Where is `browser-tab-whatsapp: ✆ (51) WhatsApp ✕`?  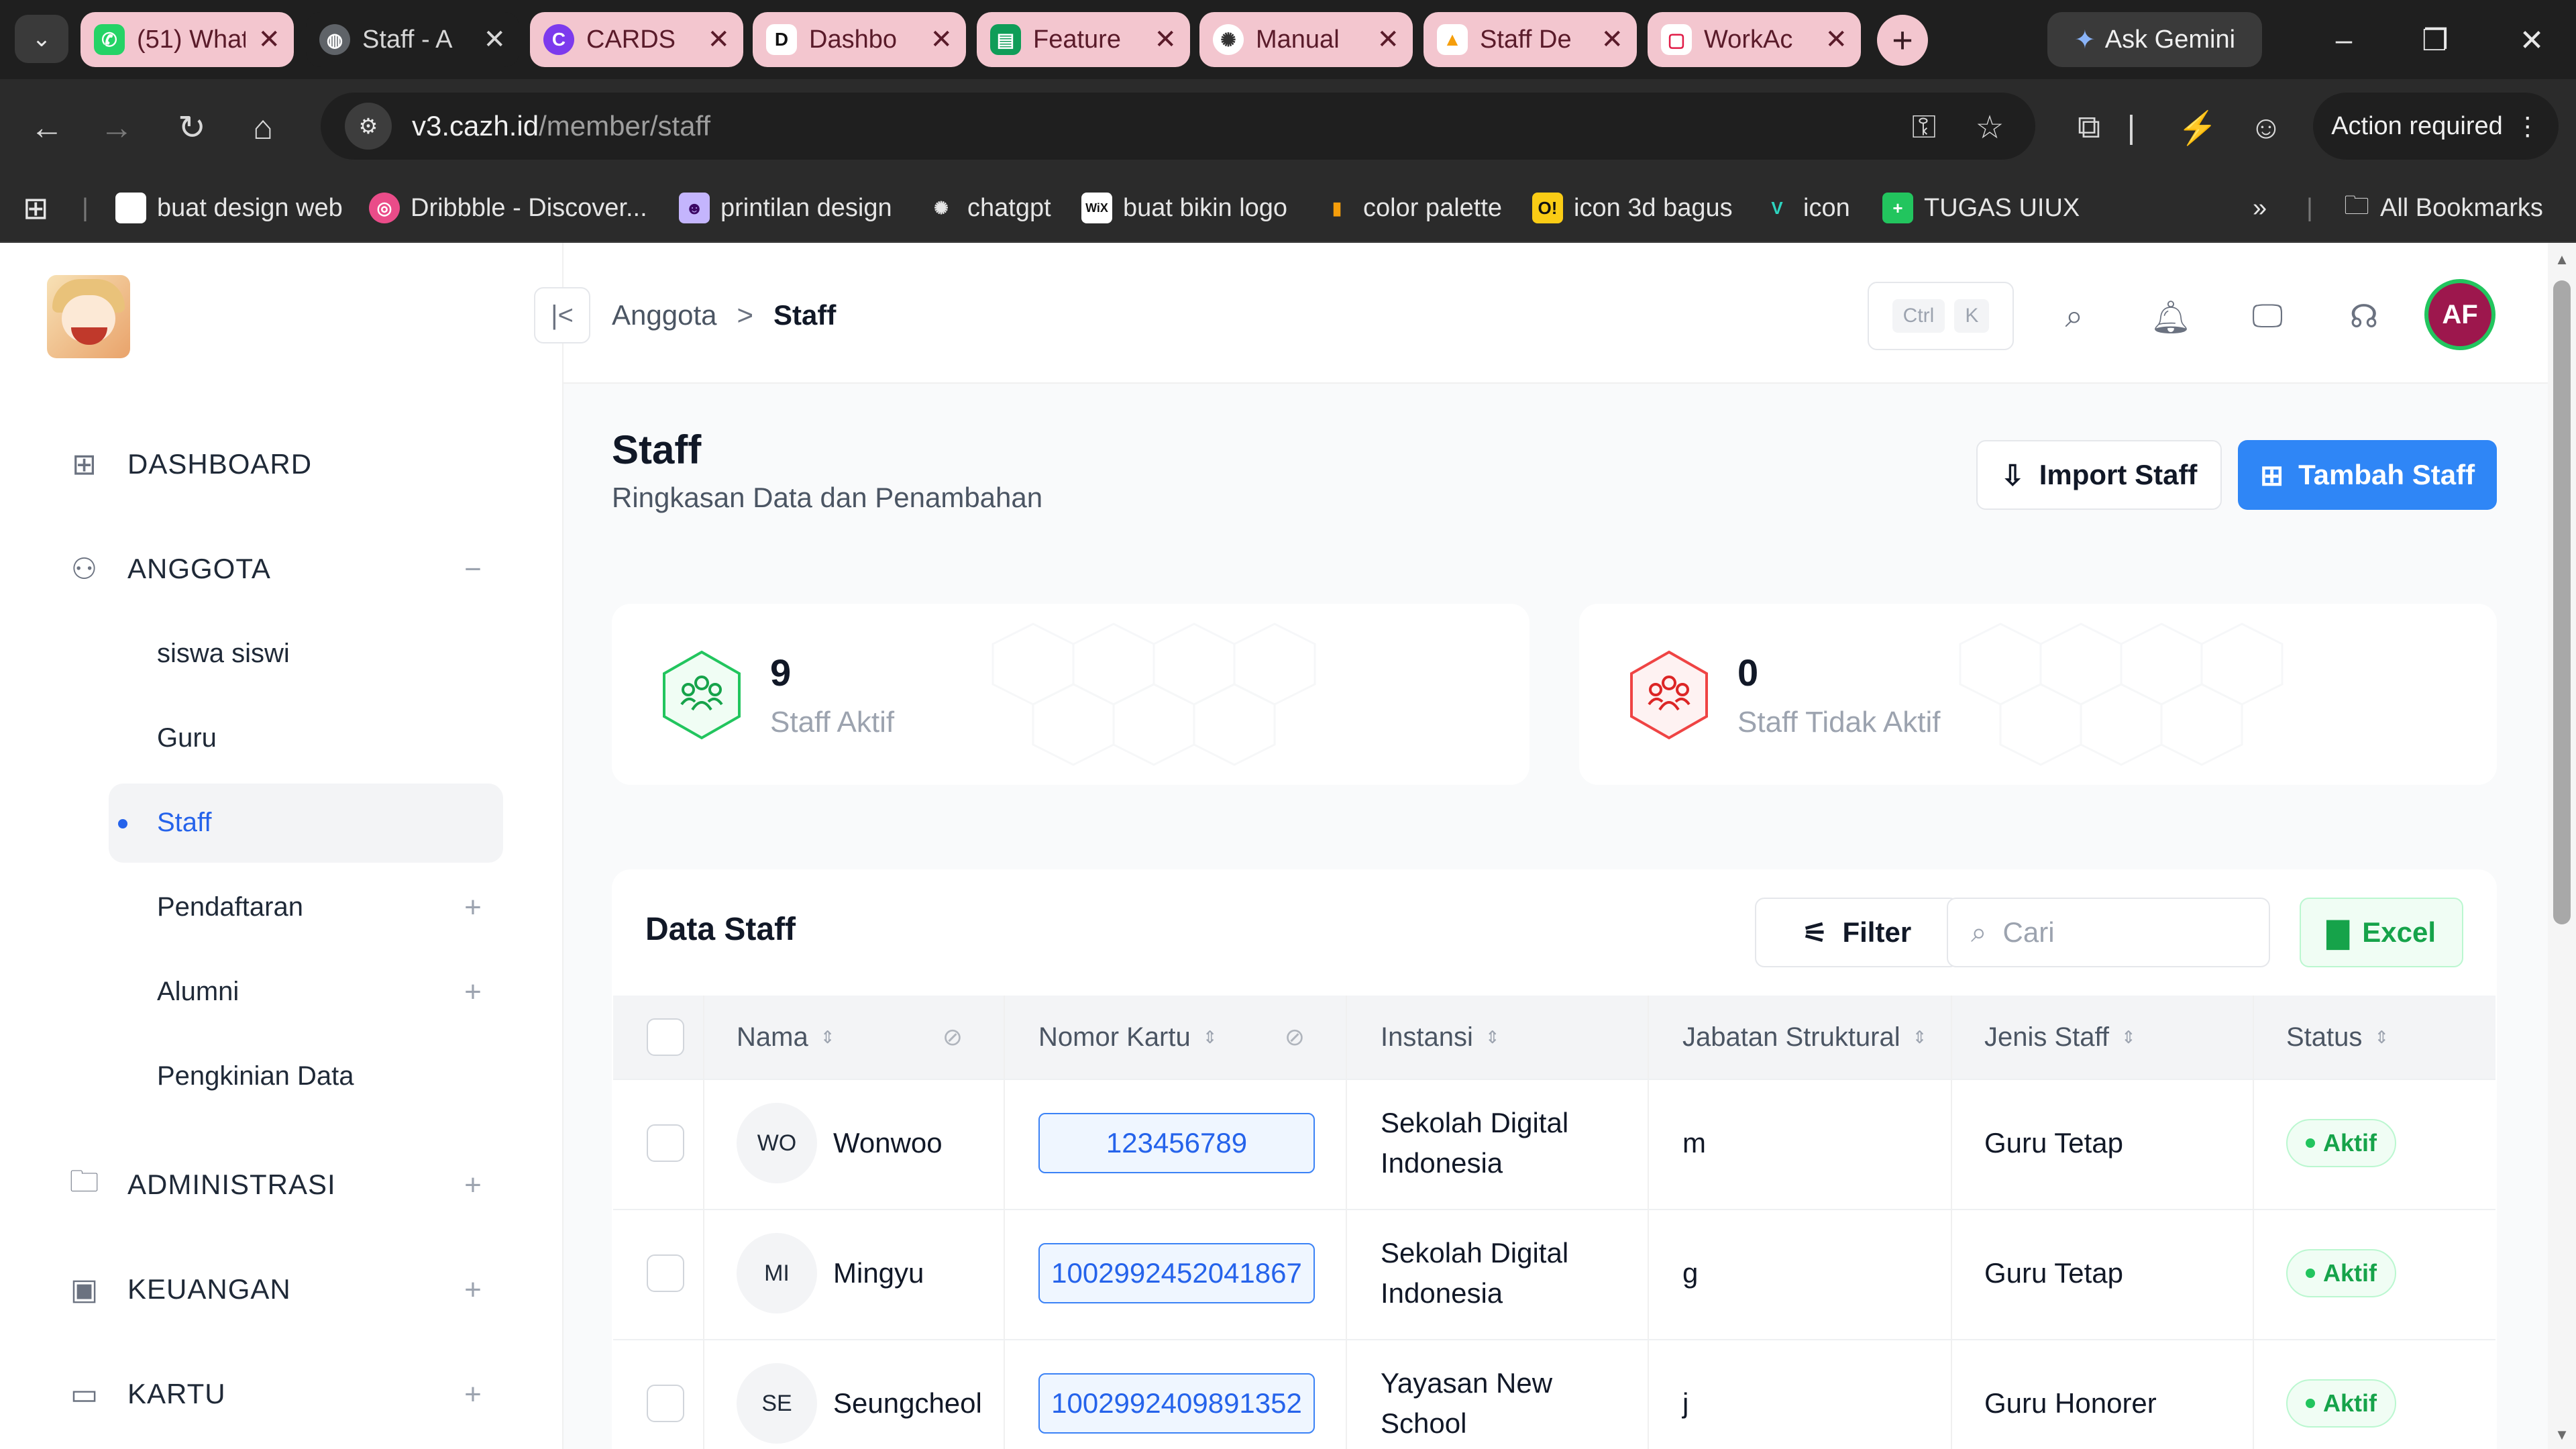 browser-tab-whatsapp: ✆ (51) WhatsApp ✕ is located at coordinates (187, 39).